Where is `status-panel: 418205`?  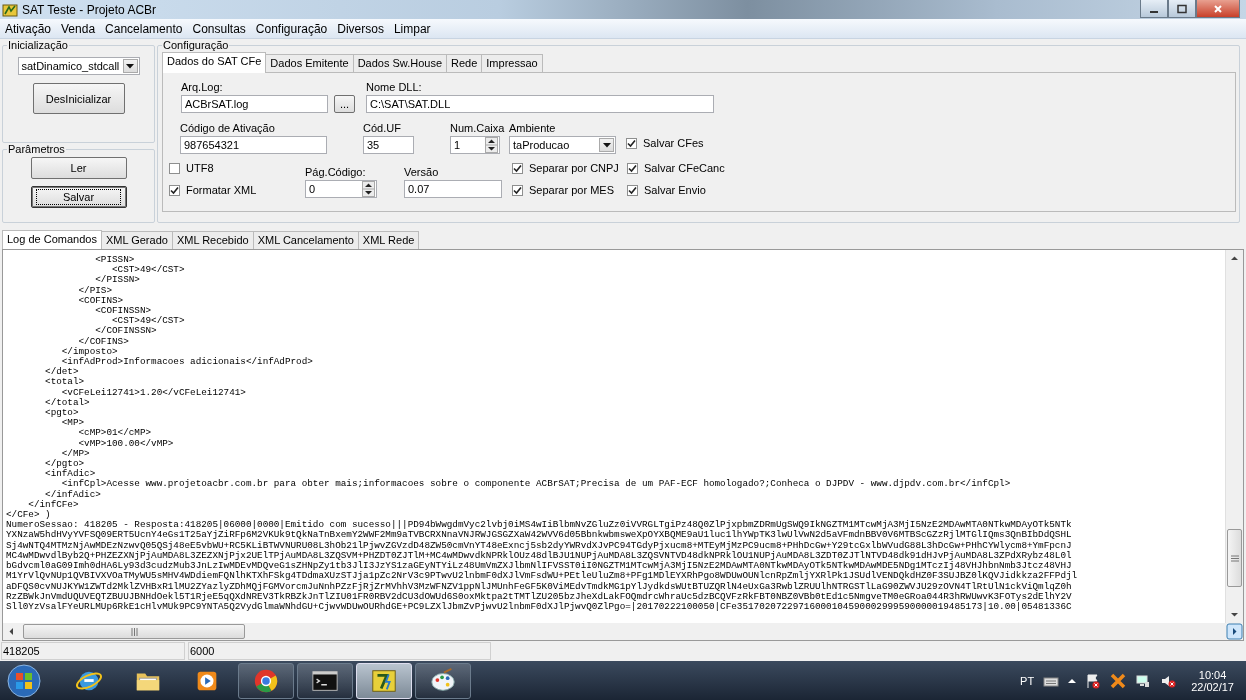 status-panel: 418205 is located at coordinates (93, 651).